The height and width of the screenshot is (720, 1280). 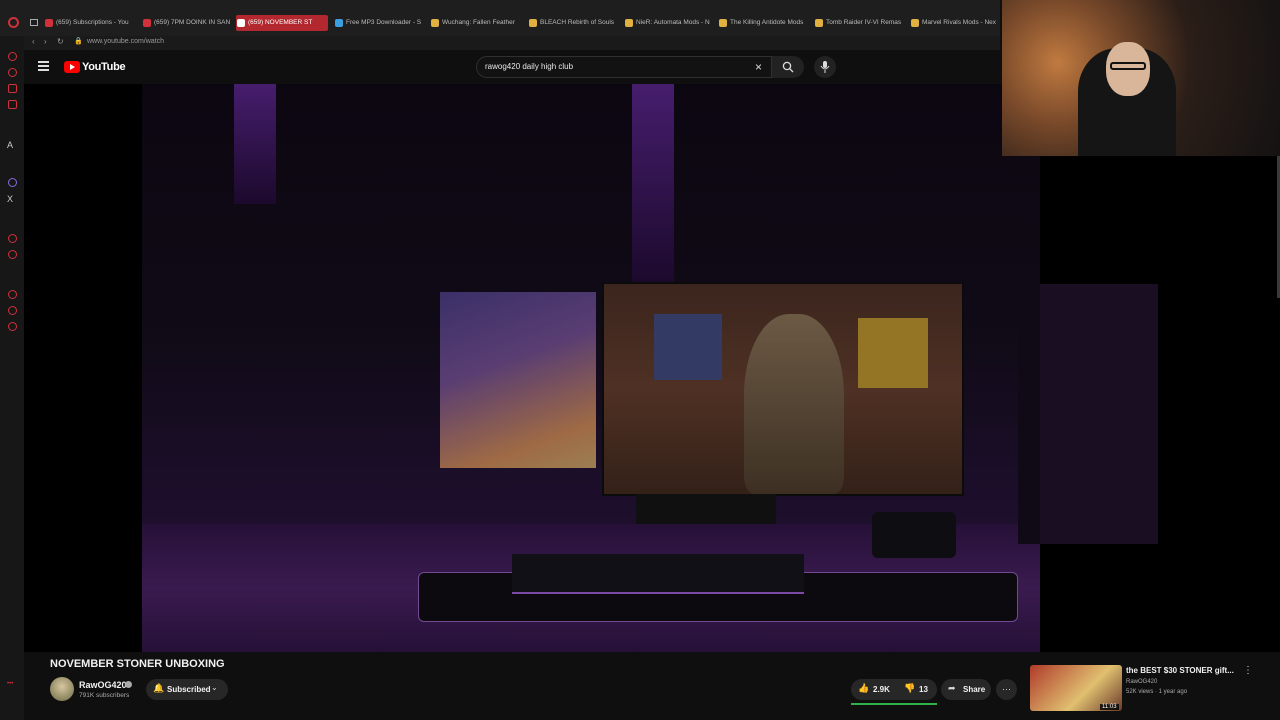 I want to click on channel-avatar, so click(x=62, y=689).